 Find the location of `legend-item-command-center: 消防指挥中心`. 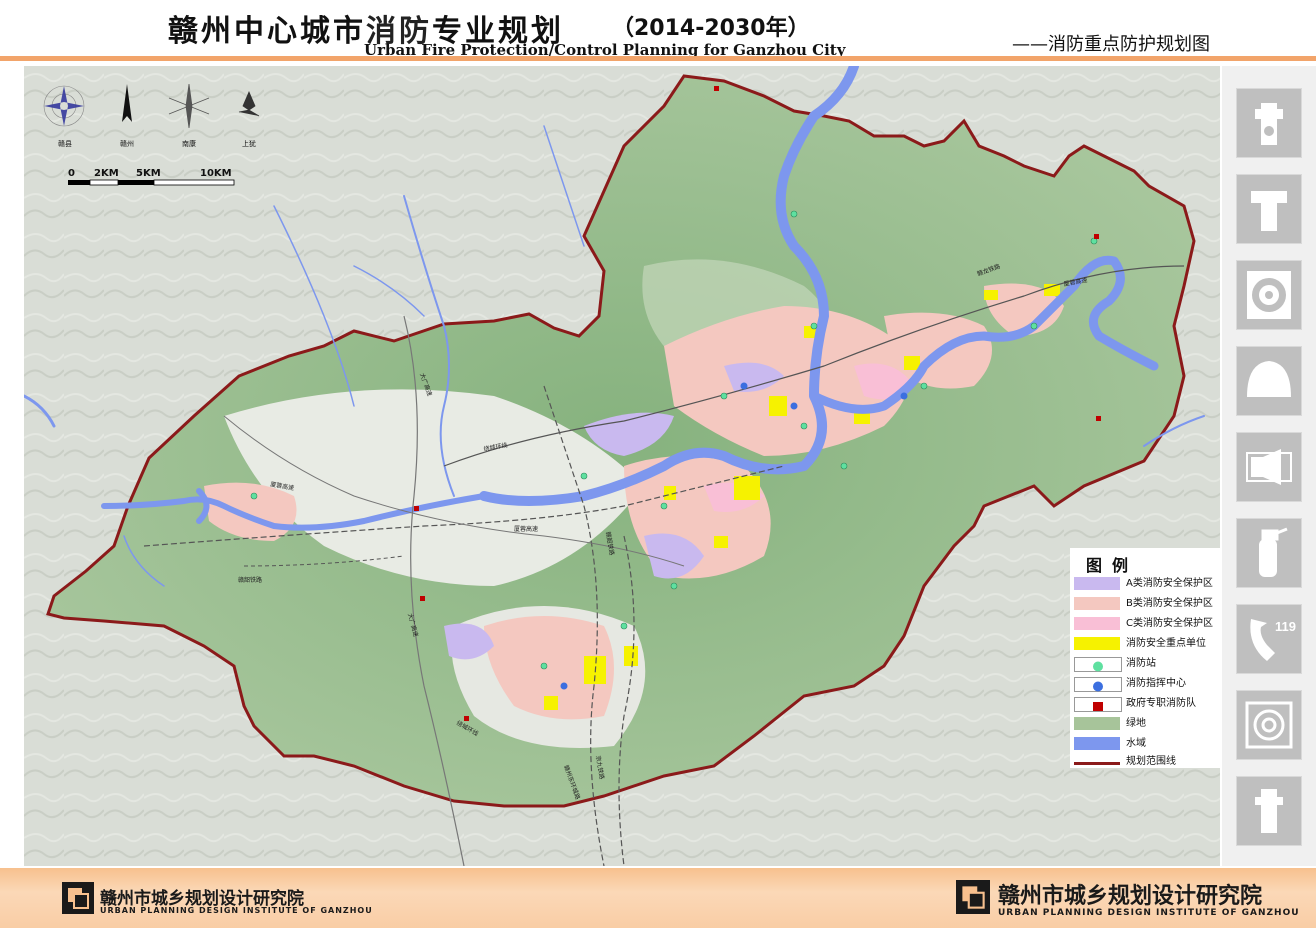

legend-item-command-center: 消防指挥中心 is located at coordinates (1147, 684).